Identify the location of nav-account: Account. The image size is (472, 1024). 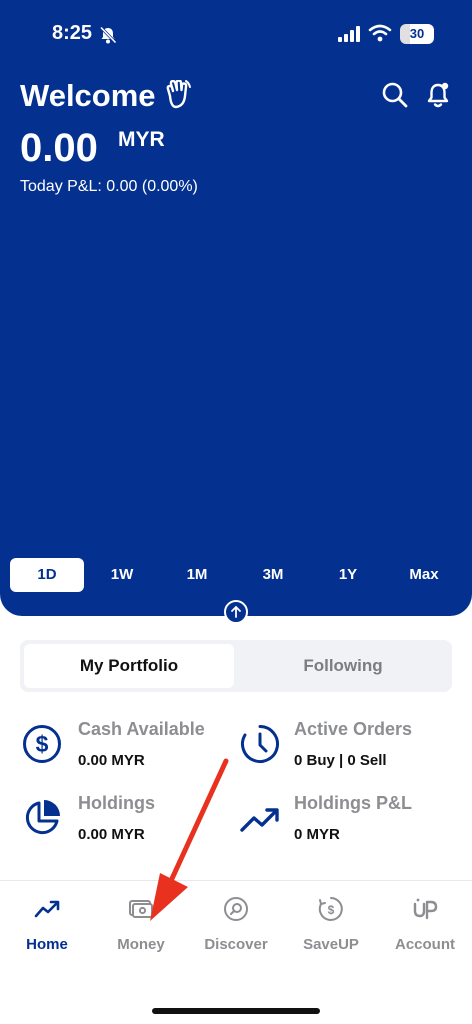
(425, 925).